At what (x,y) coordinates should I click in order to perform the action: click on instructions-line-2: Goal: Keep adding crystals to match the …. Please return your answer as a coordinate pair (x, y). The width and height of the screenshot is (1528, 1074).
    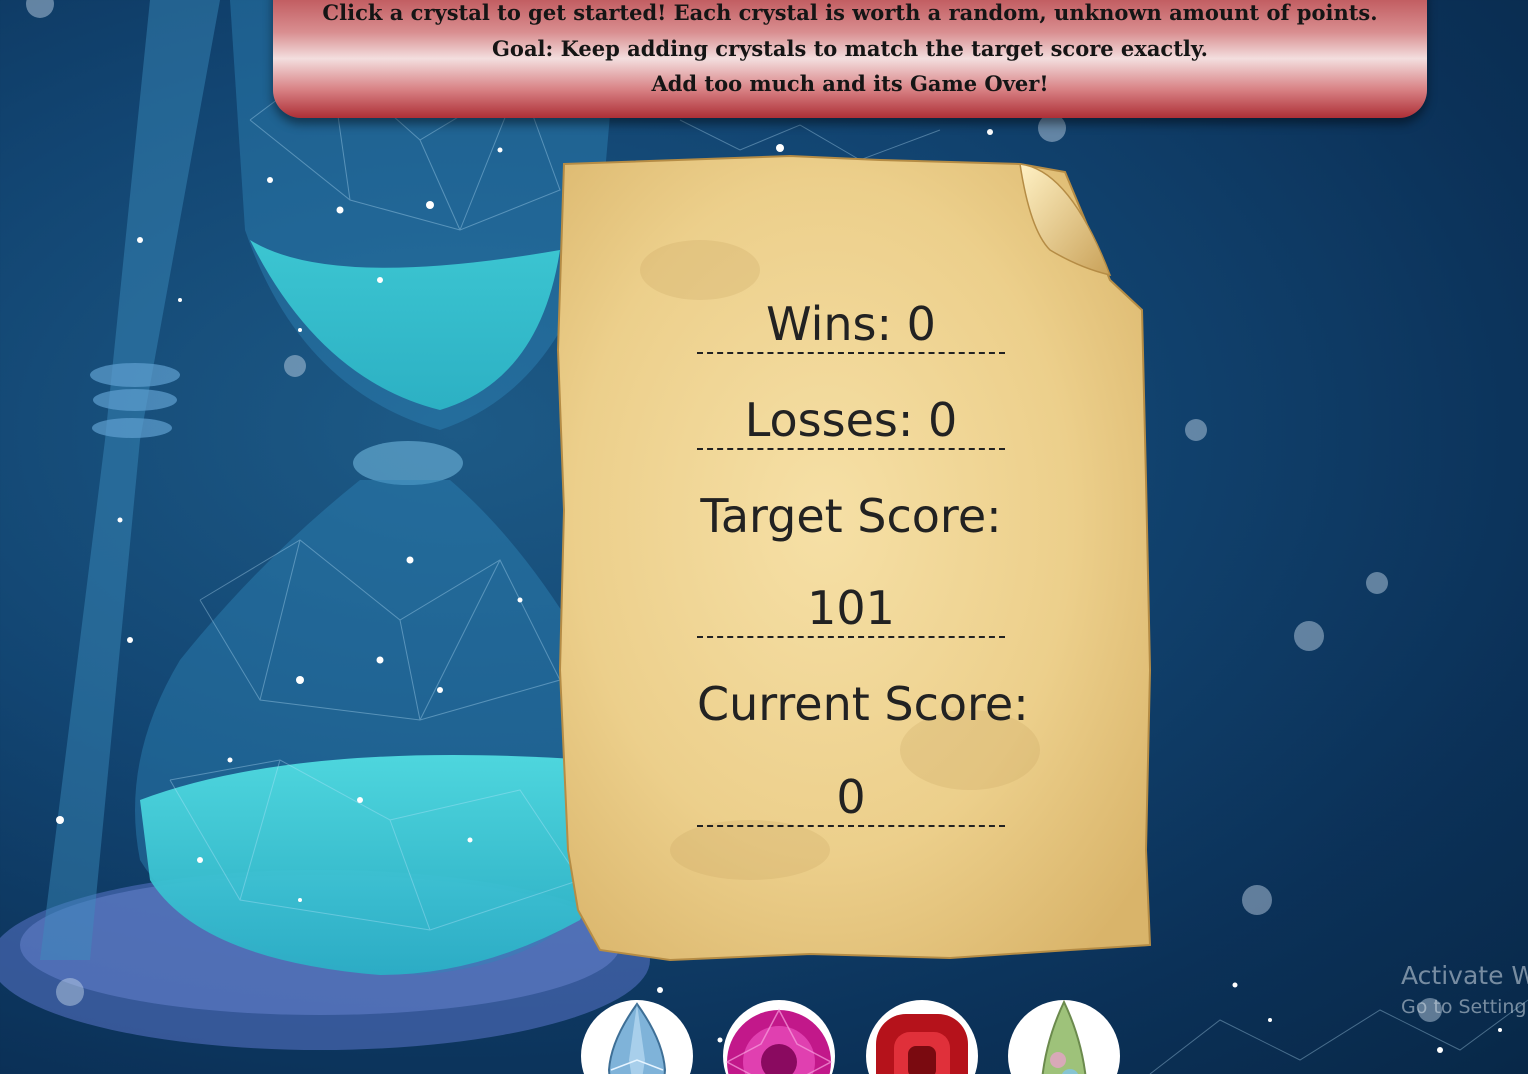
    Looking at the image, I should click on (850, 48).